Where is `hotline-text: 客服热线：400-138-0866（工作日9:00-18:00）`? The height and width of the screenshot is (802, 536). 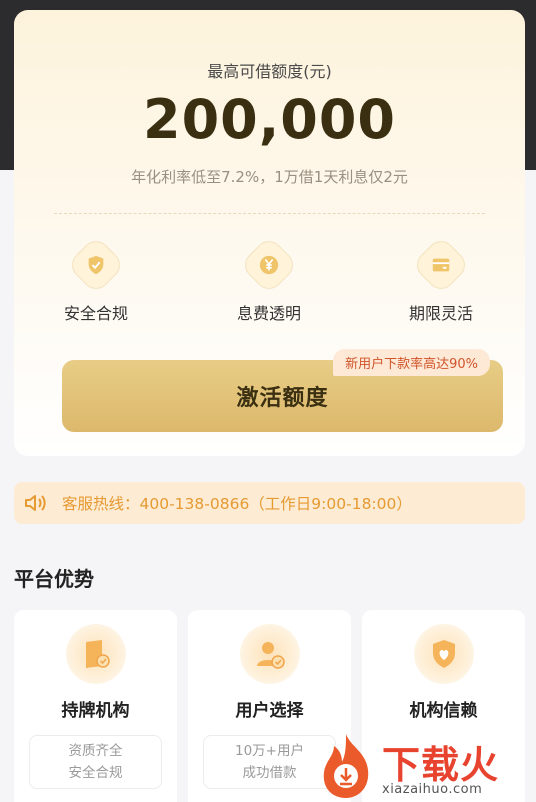 hotline-text: 客服热线：400-138-0866（工作日9:00-18:00） is located at coordinates (237, 504).